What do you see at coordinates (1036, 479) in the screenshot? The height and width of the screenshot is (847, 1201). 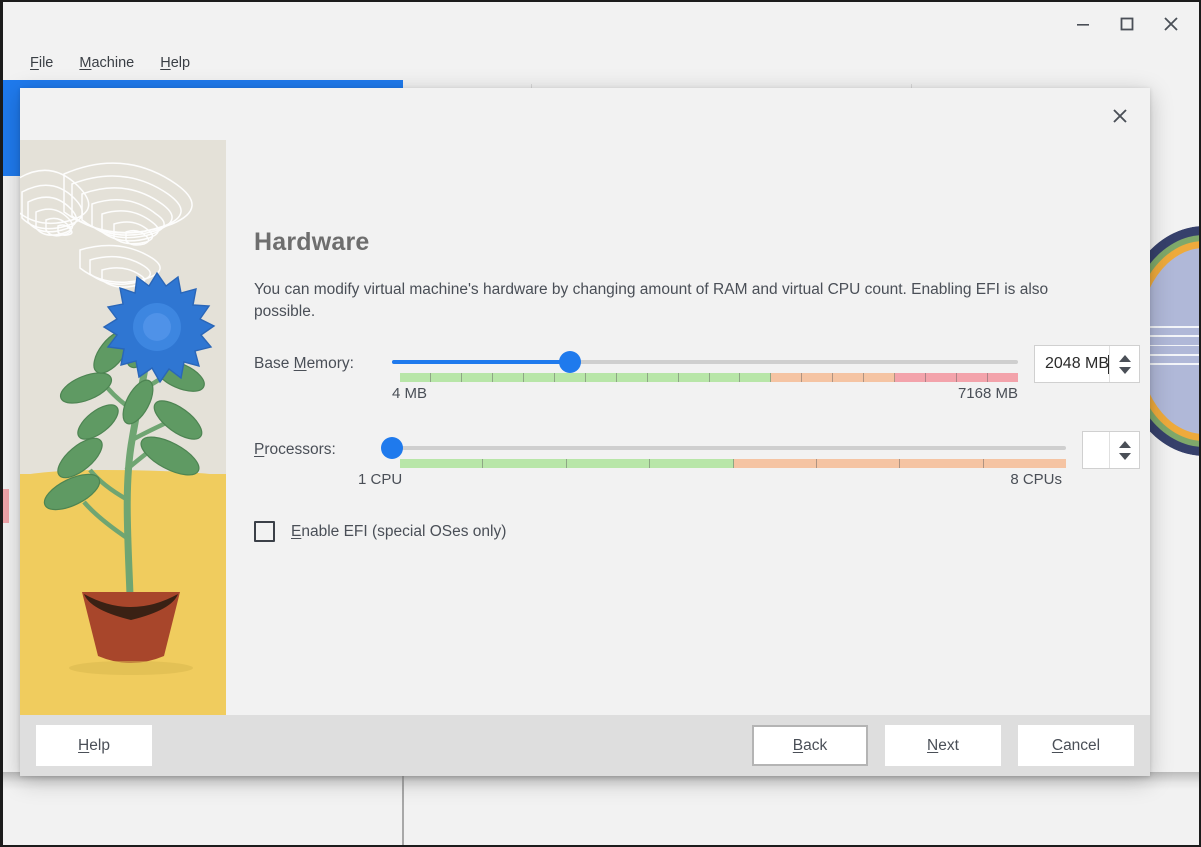 I see `processors-max: 8 CPUs` at bounding box center [1036, 479].